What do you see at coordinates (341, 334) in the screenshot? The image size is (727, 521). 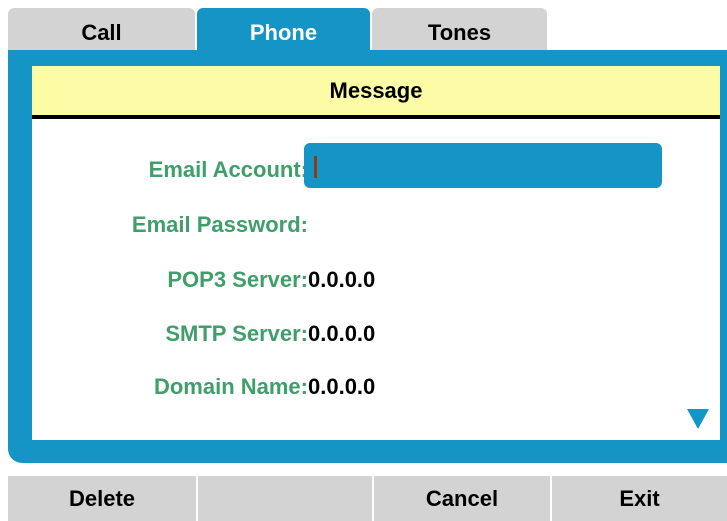 I see `smtp-server-value: 0.0.0.0` at bounding box center [341, 334].